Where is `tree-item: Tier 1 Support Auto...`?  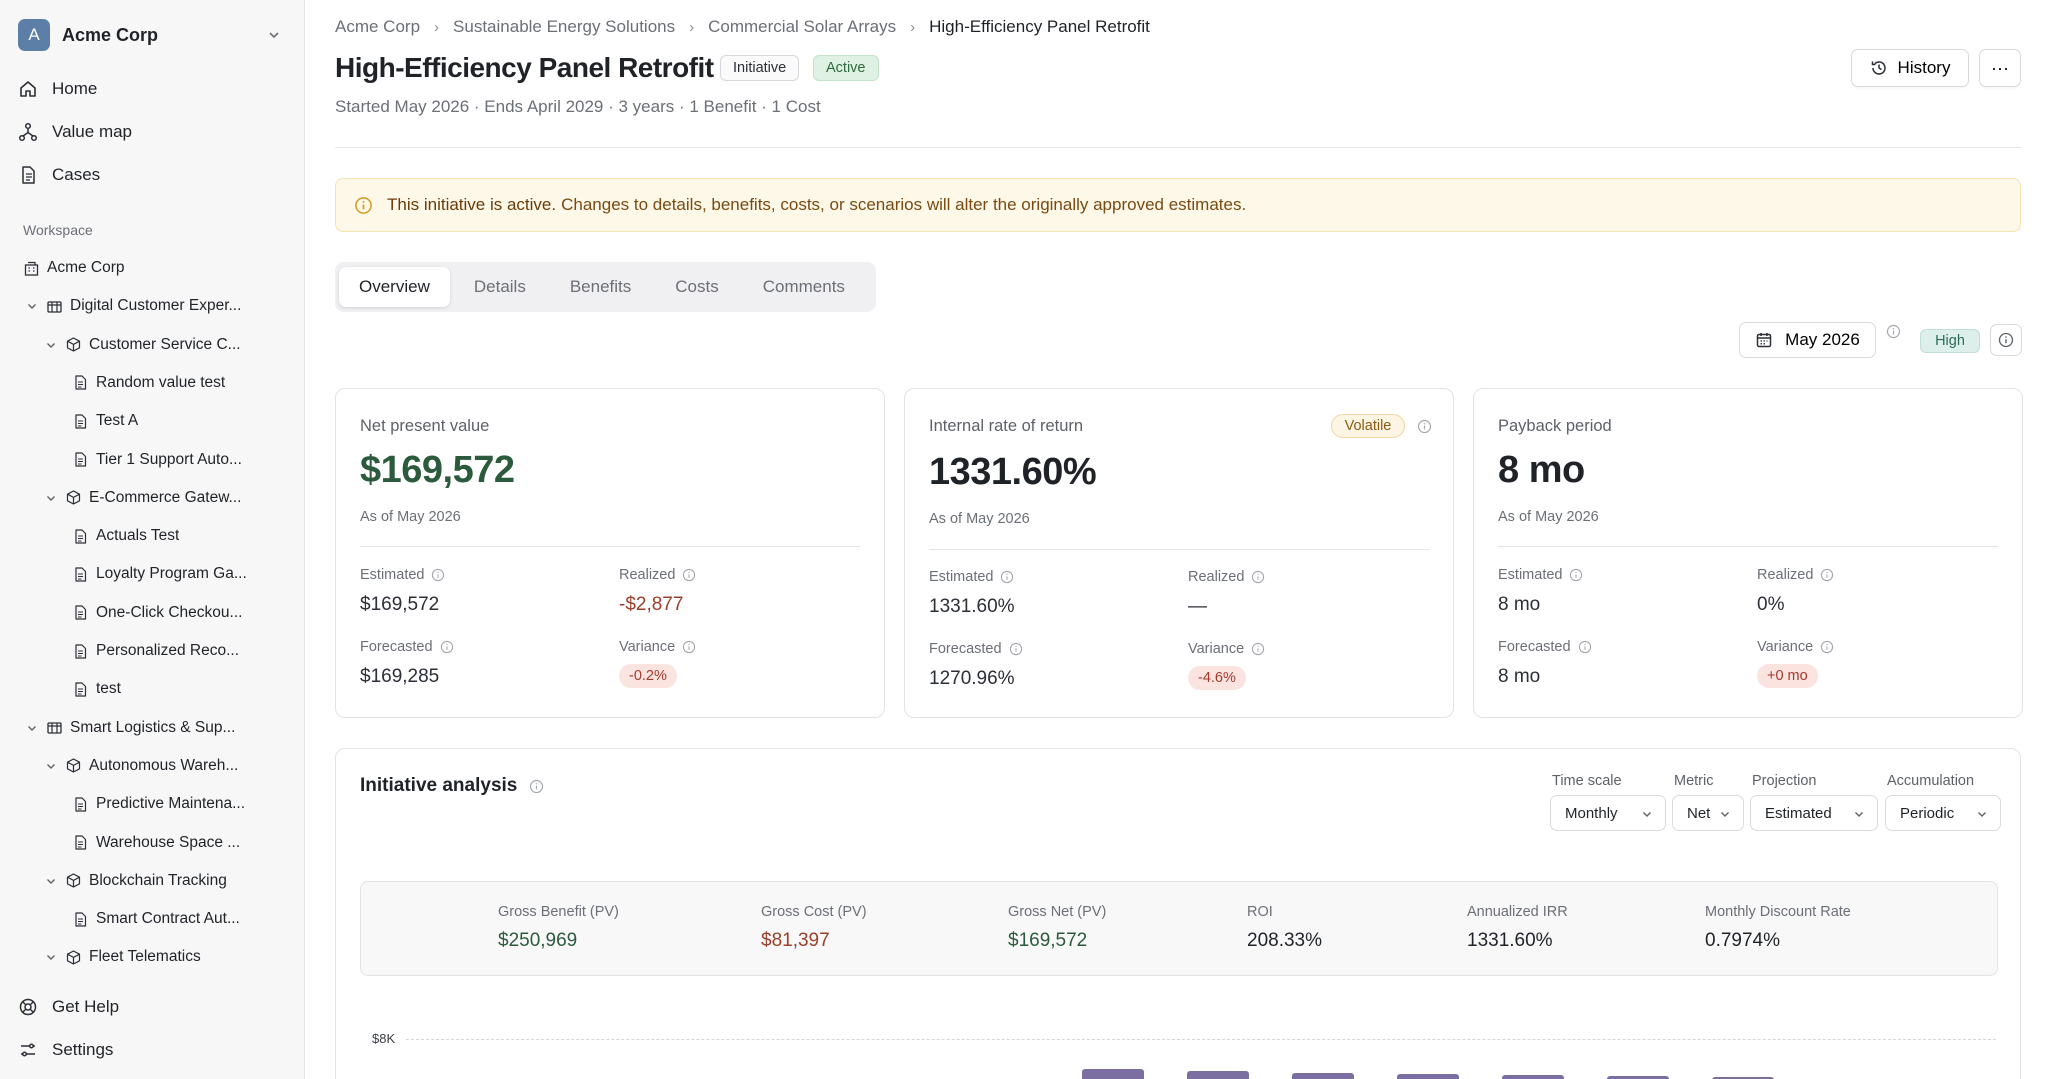 tree-item: Tier 1 Support Auto... is located at coordinates (157, 460).